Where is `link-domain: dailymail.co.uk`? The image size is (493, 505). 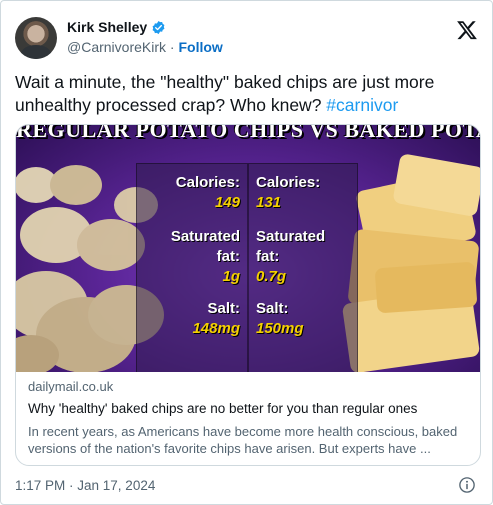
link-domain: dailymail.co.uk is located at coordinates (71, 386).